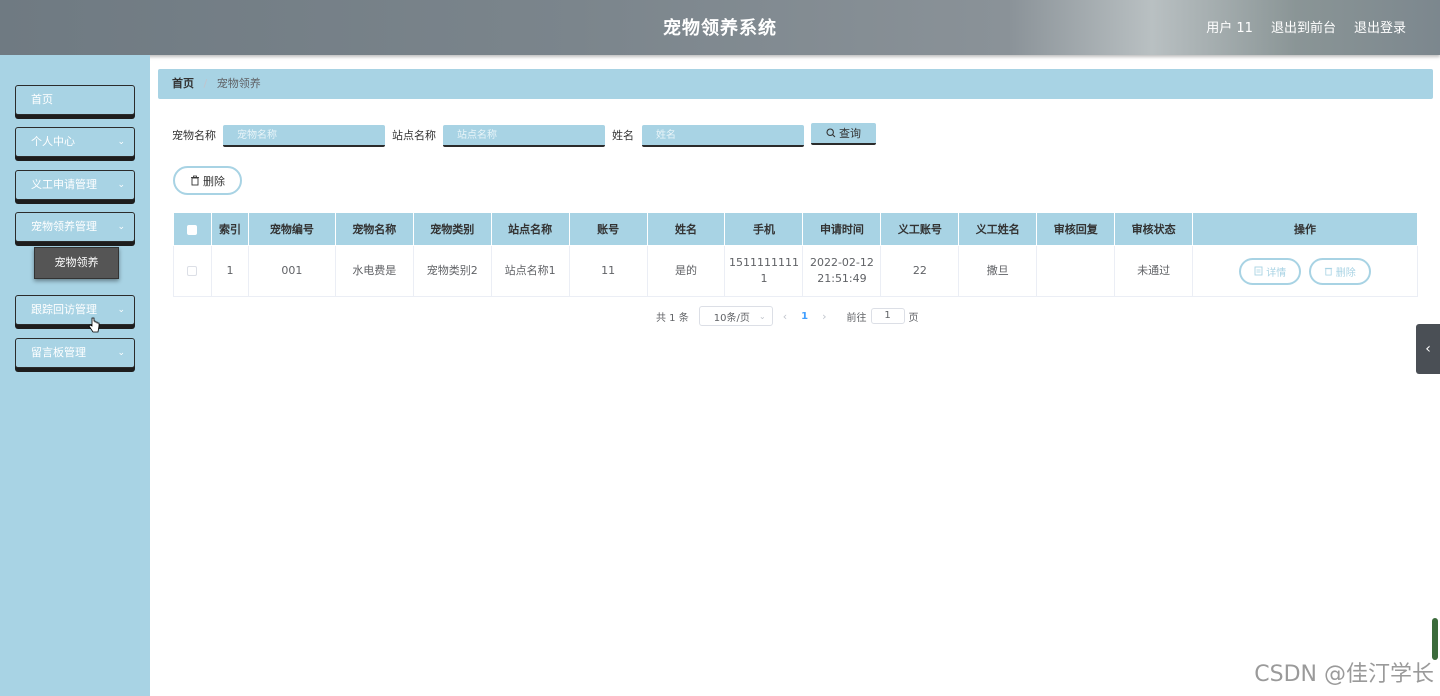 The height and width of the screenshot is (696, 1440). What do you see at coordinates (913, 318) in the screenshot?
I see `page-suffix: 页` at bounding box center [913, 318].